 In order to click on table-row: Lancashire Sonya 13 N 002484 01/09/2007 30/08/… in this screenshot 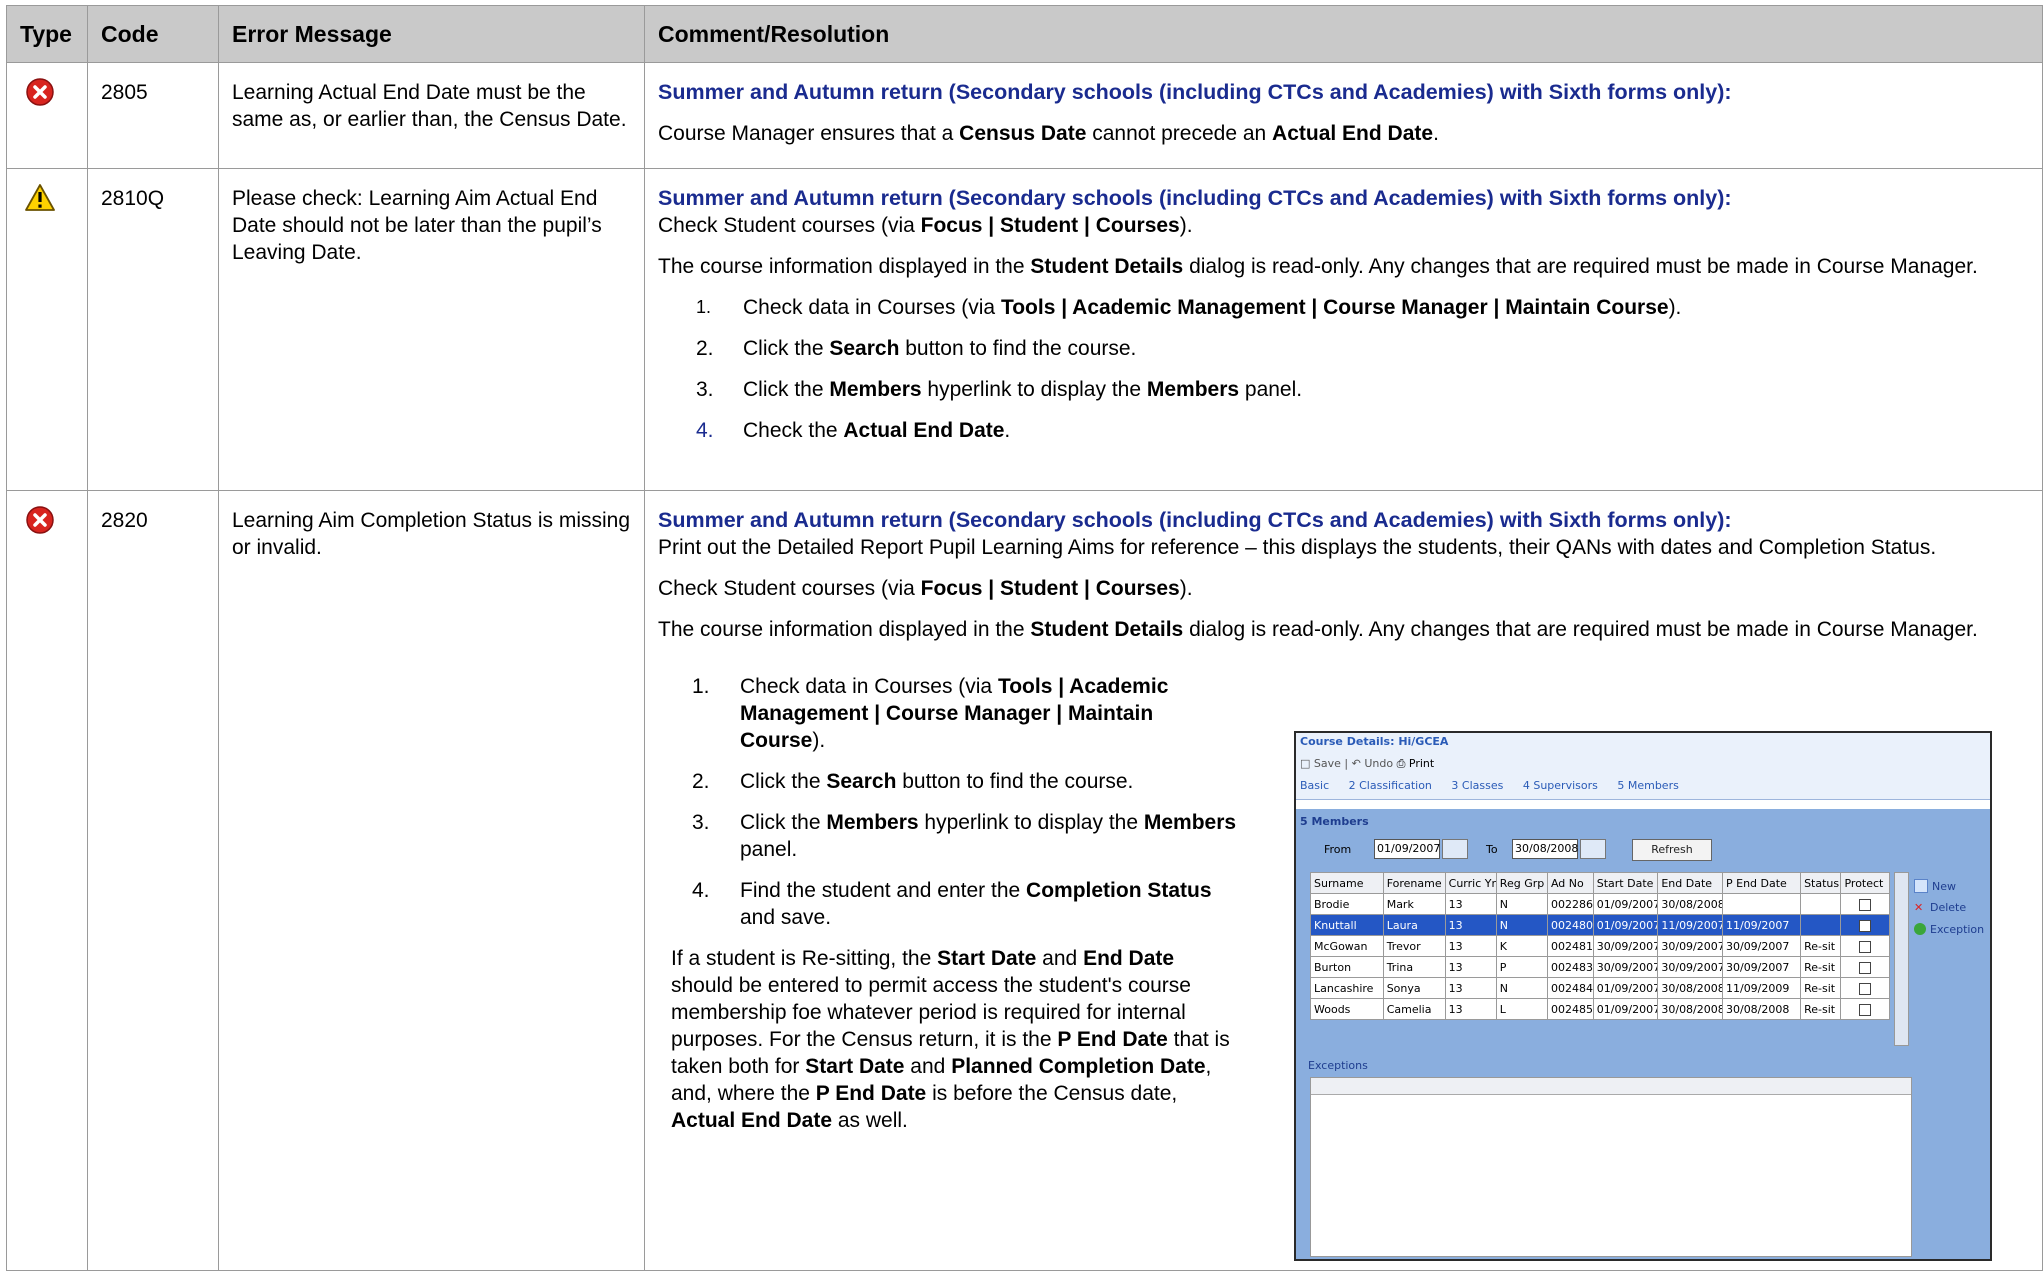, I will do `click(1600, 988)`.